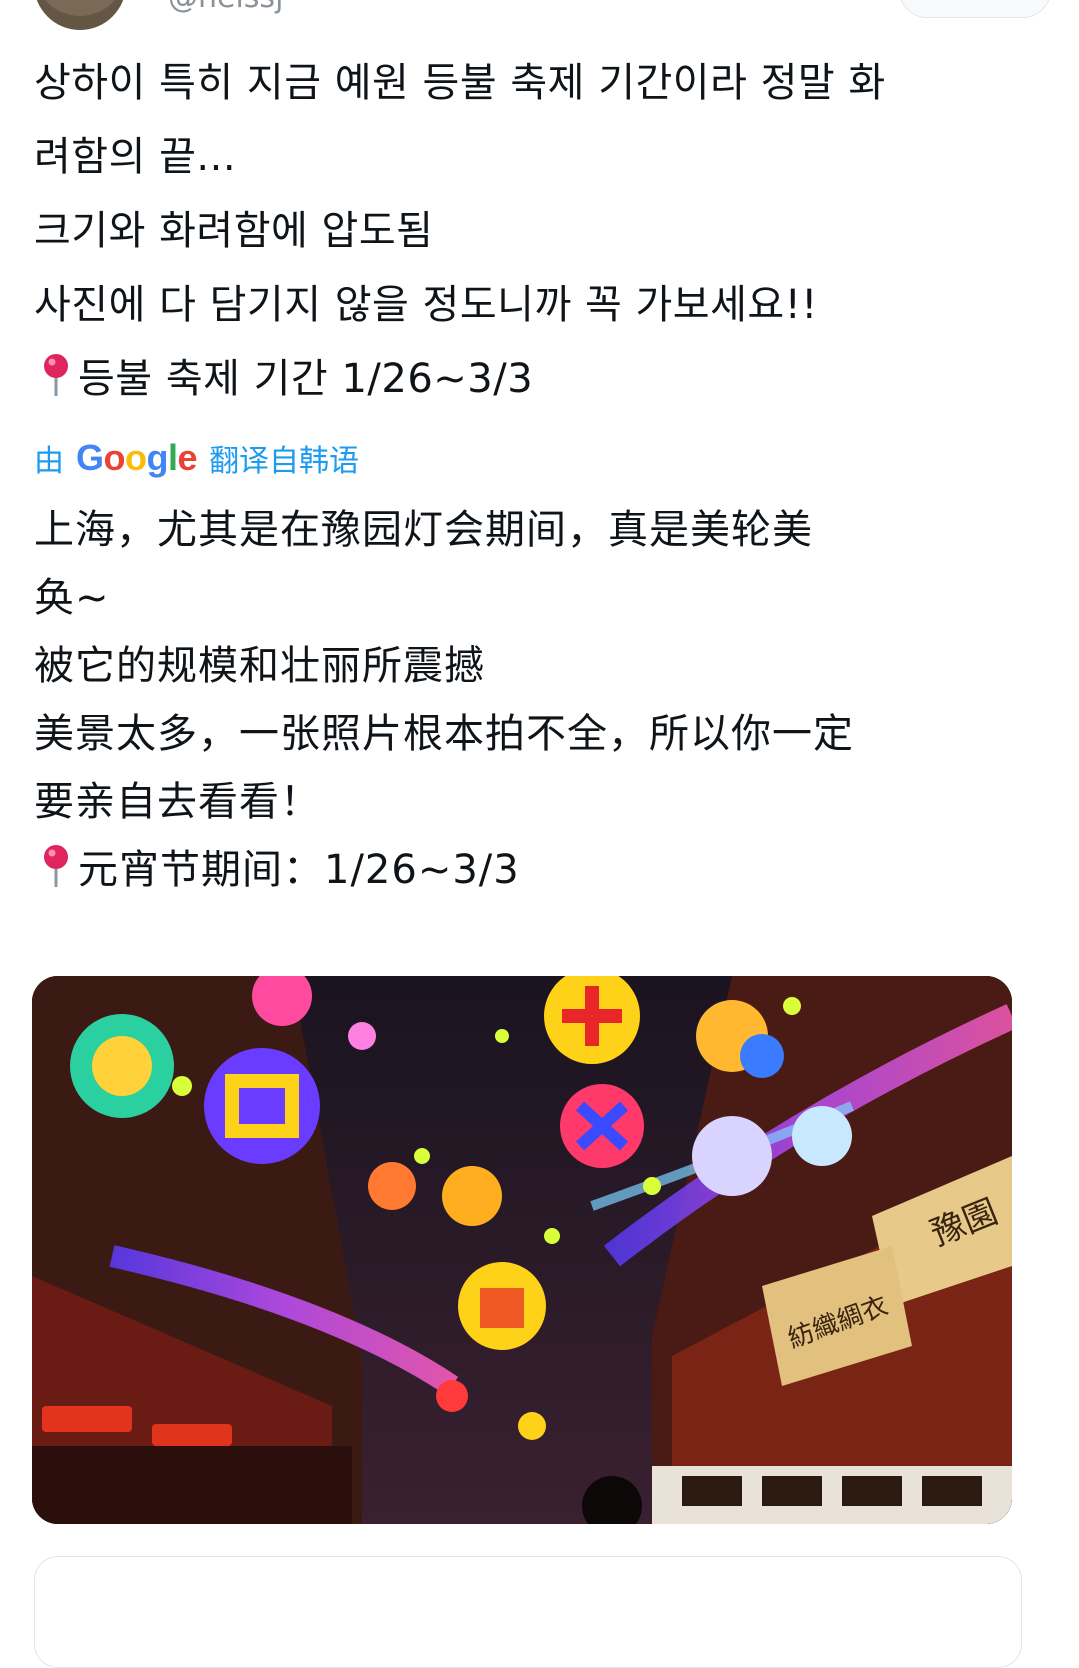  I want to click on follow-button, so click(975, 9).